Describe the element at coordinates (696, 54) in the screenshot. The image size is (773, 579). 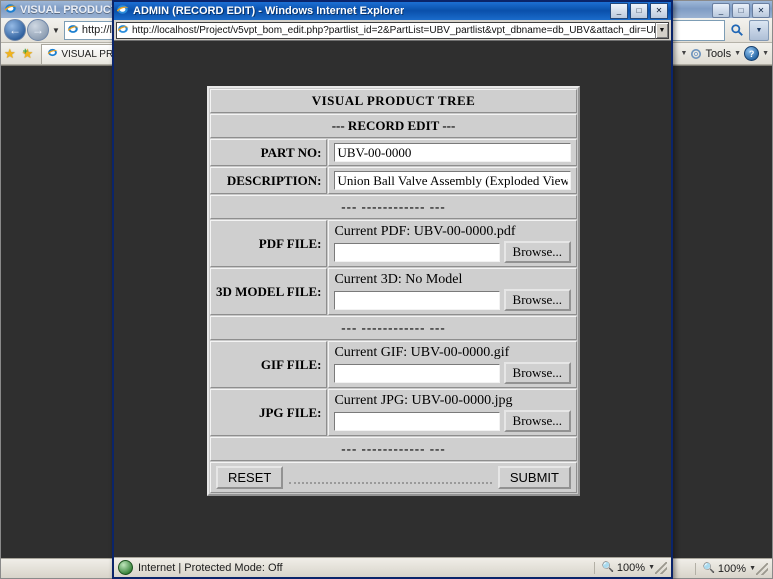
I see `gear-icon` at that location.